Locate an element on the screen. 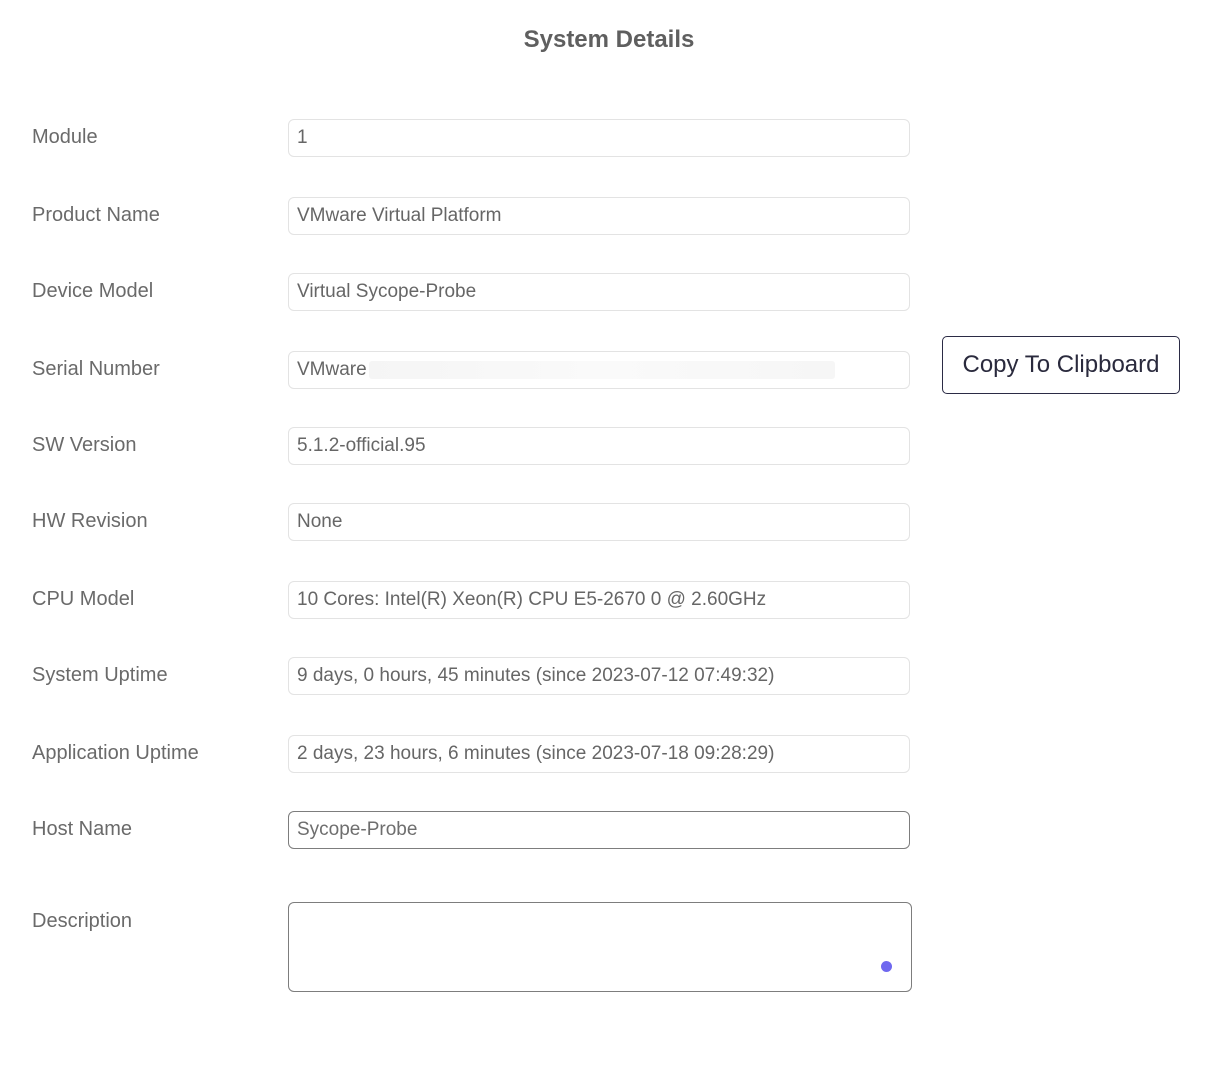 This screenshot has width=1210, height=1076. serial-number-label: Serial Number is located at coordinates (96, 369).